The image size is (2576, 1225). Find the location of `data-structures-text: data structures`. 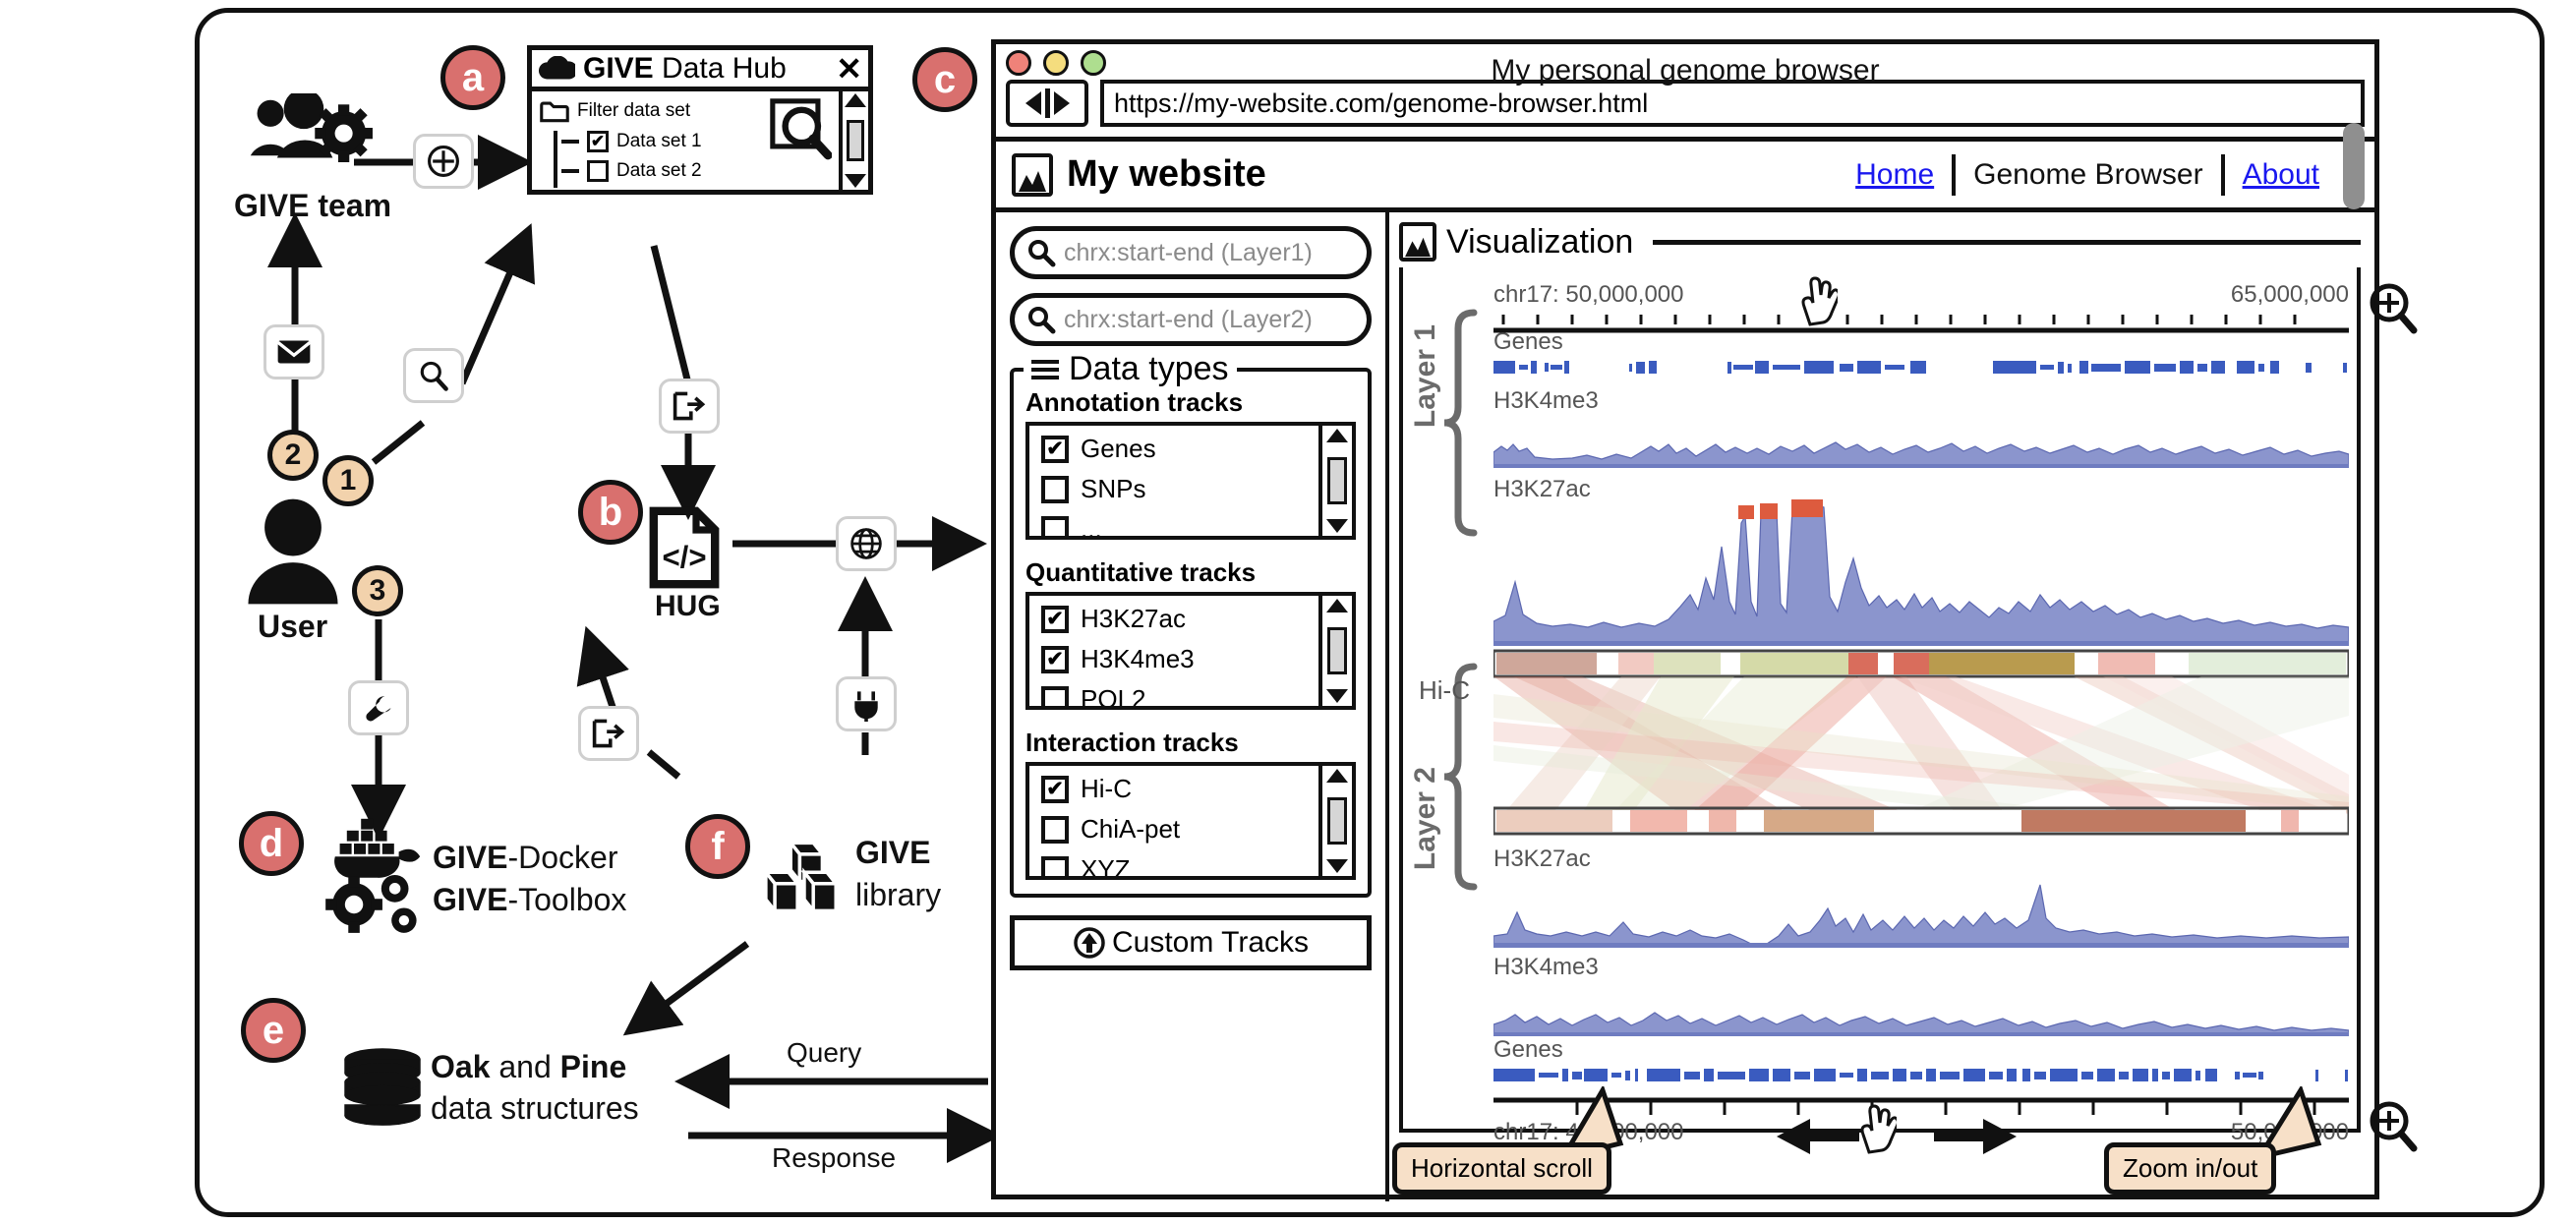

data-structures-text: data structures is located at coordinates (535, 1108).